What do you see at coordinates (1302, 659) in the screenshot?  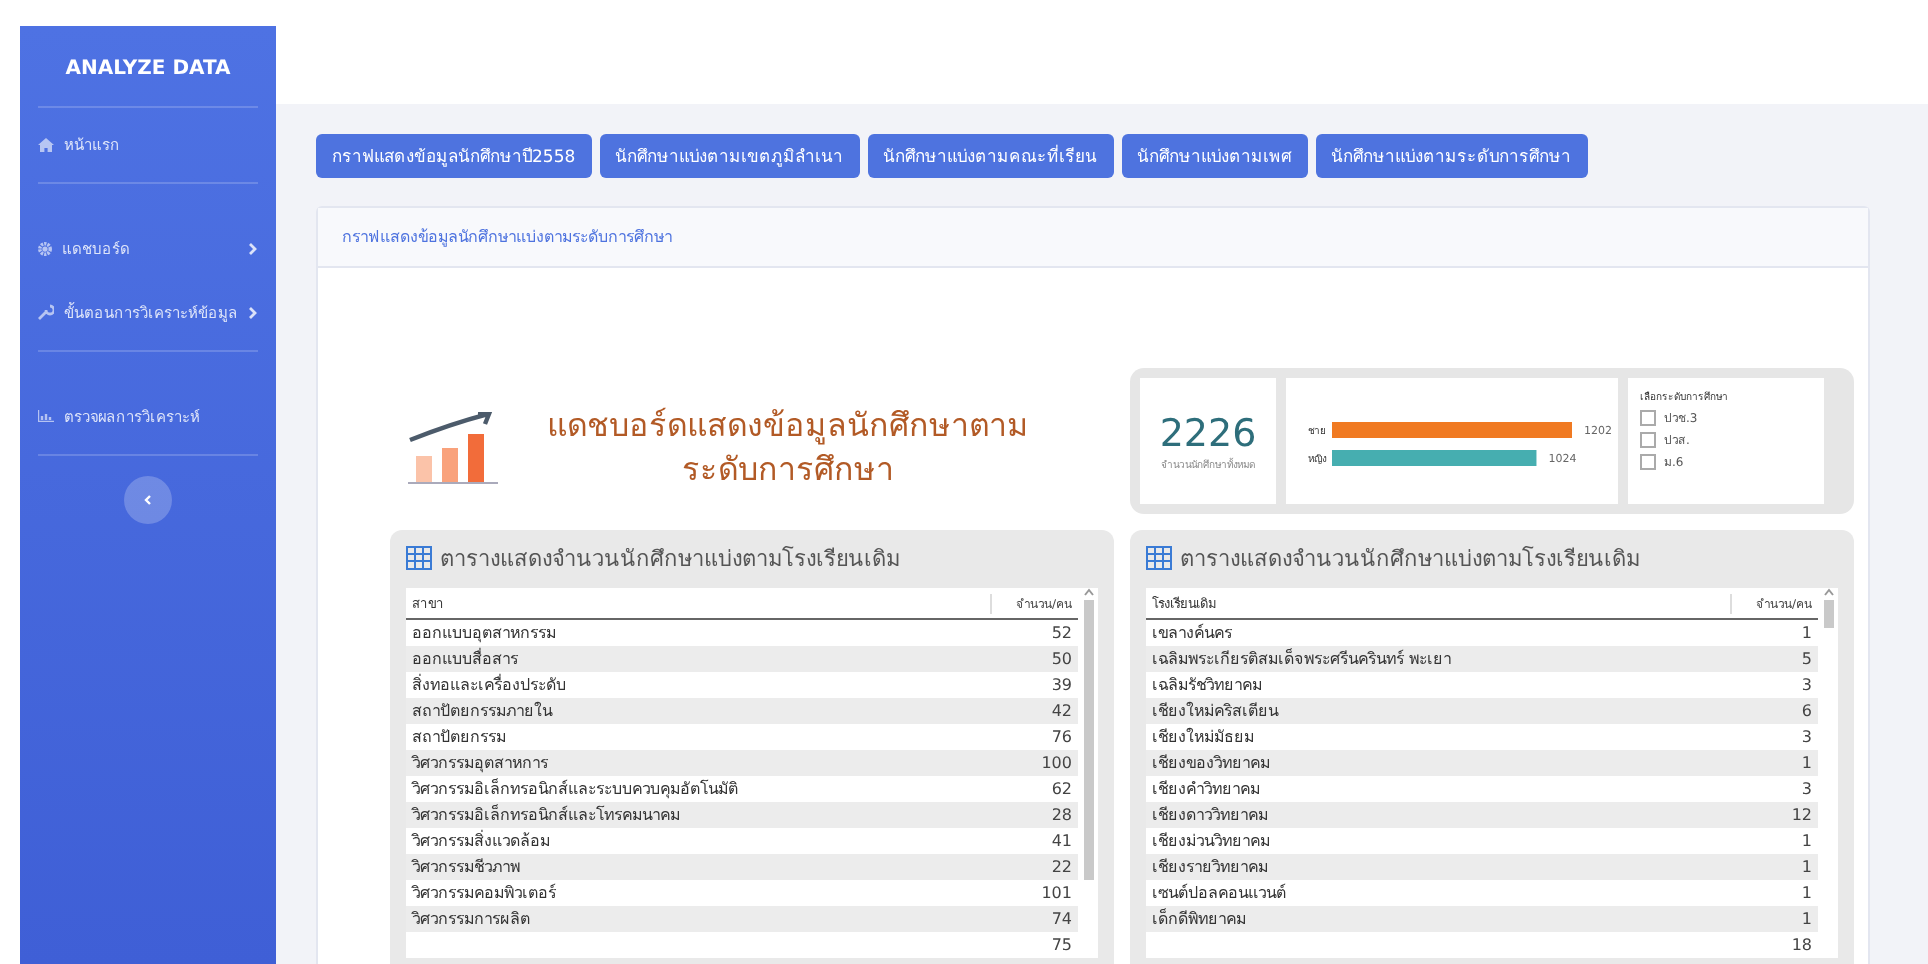 I see `table-cell-text: เฉลิมพระเกียรติสมเด็จพระศรีนครินทร์ พะเยา` at bounding box center [1302, 659].